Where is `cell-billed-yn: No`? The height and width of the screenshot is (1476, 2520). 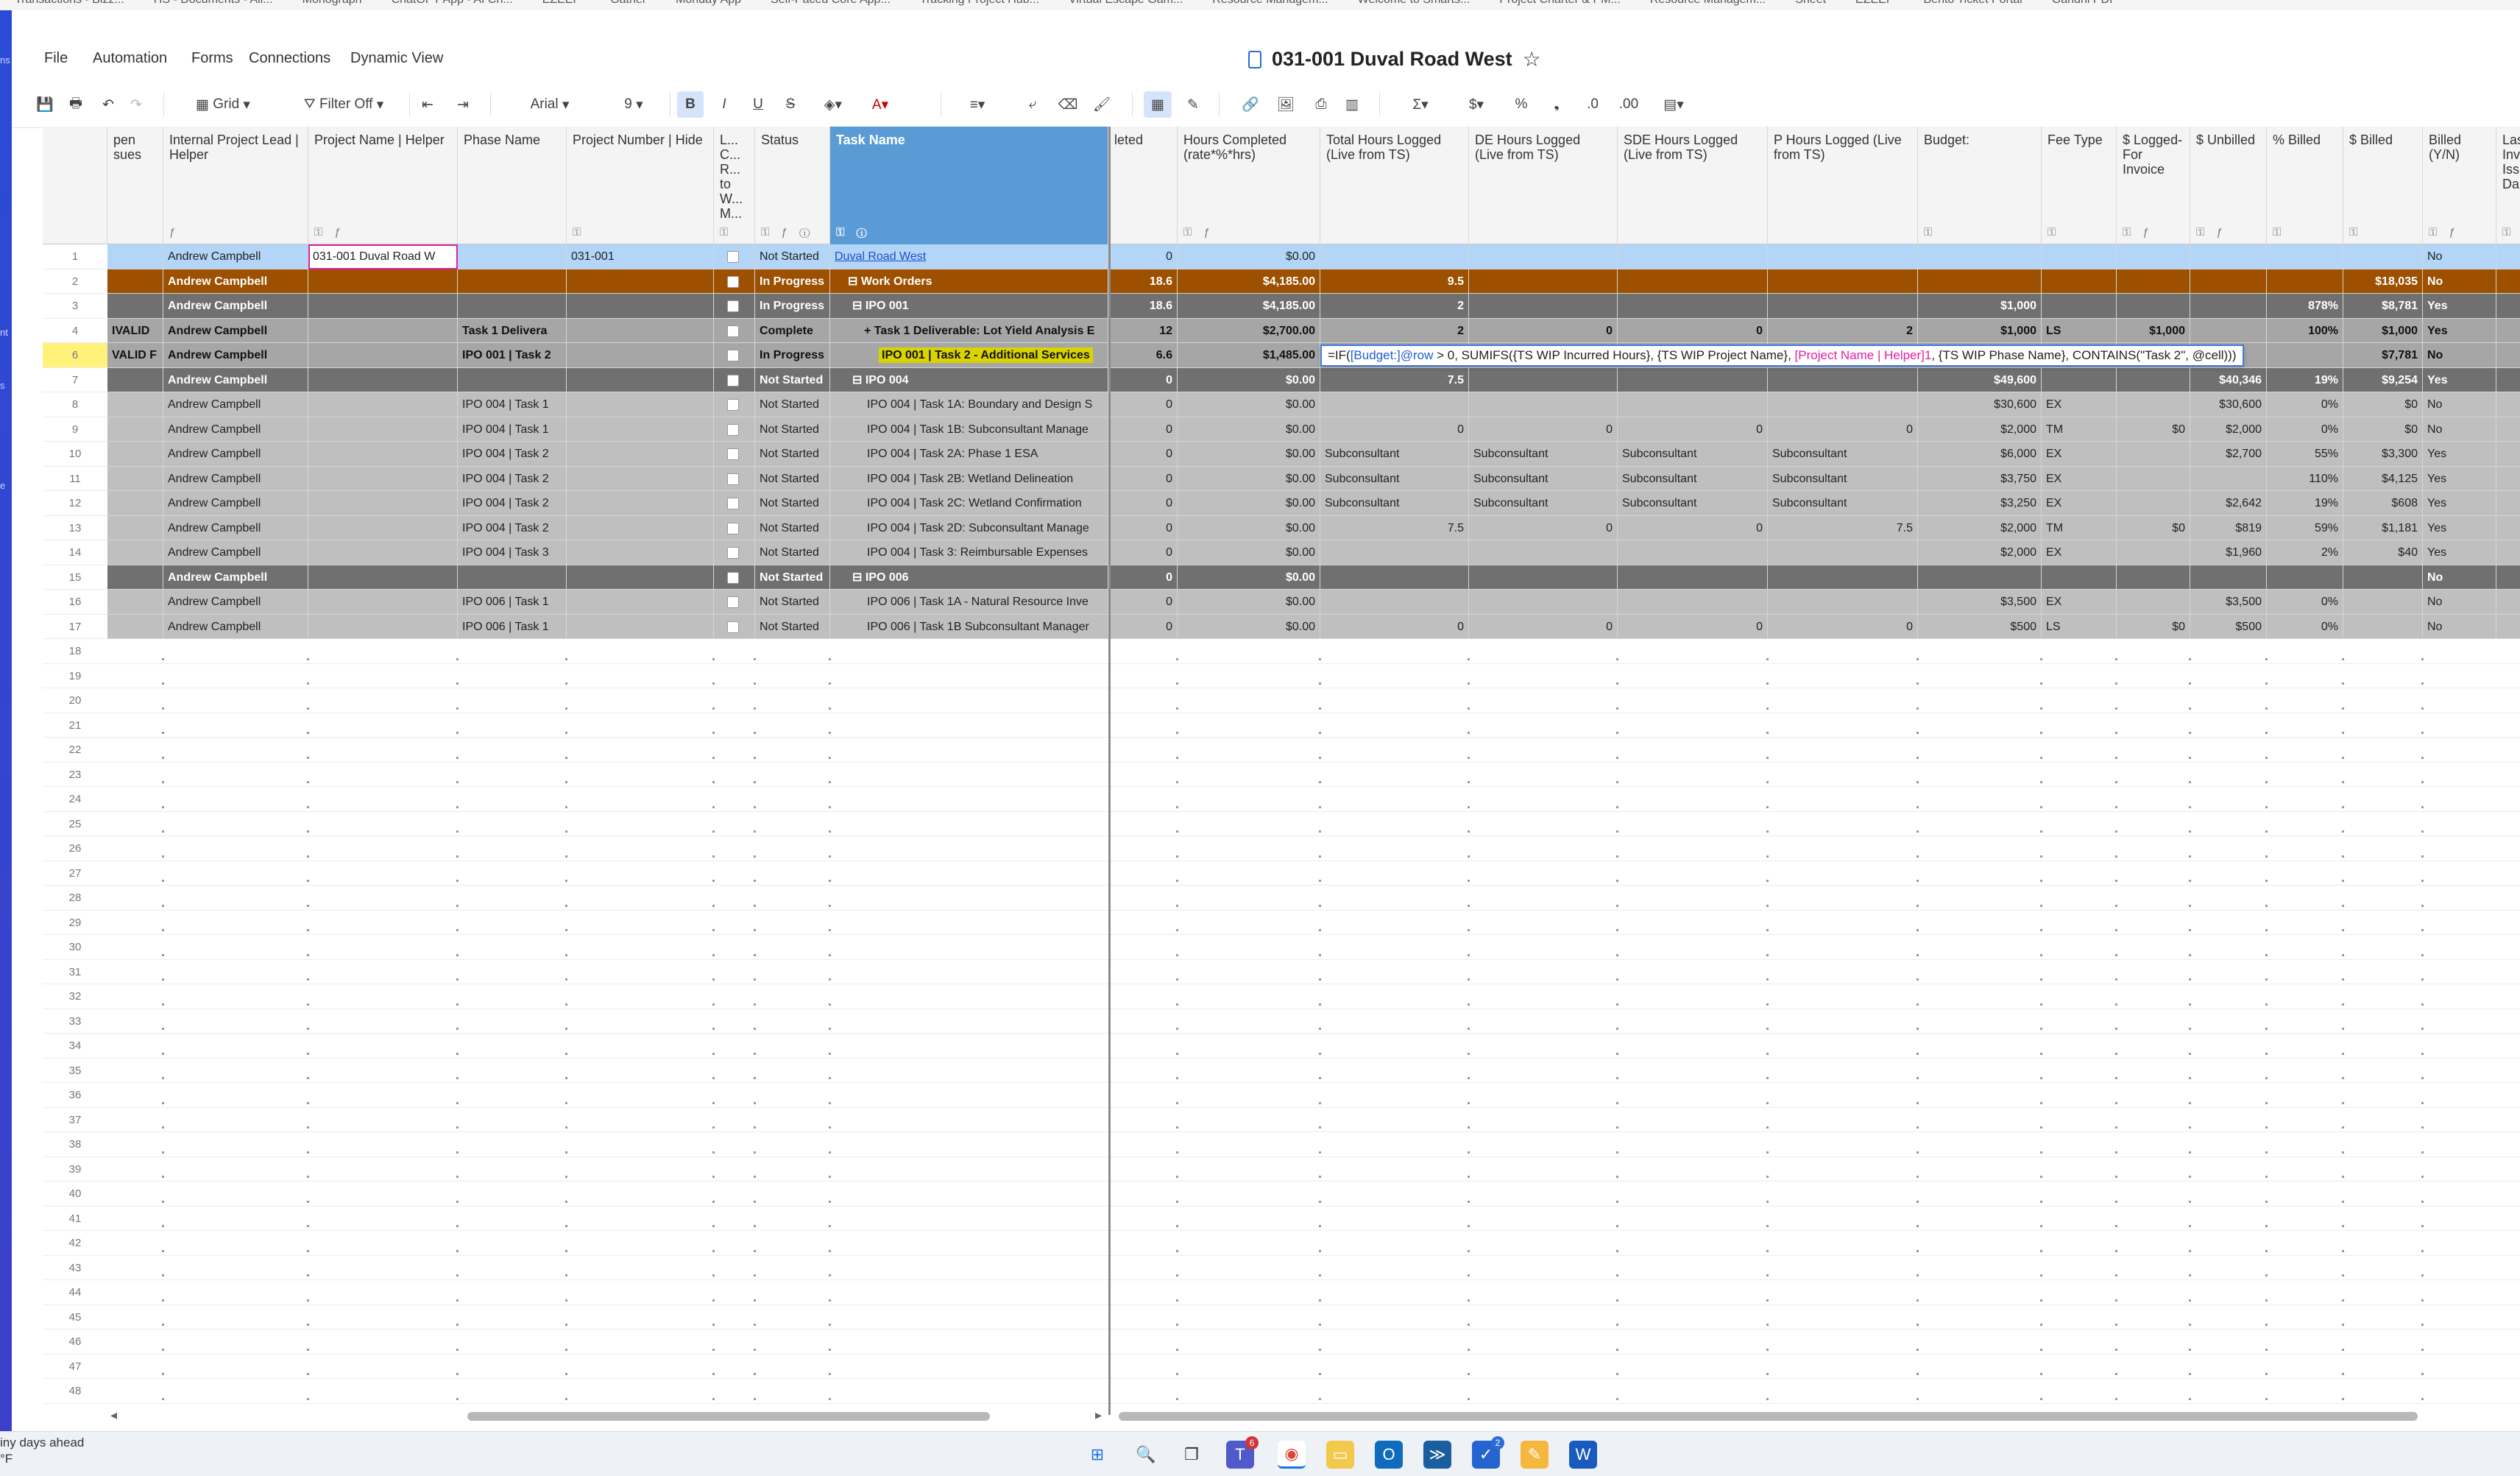
cell-billed-yn: No is located at coordinates (2460, 404).